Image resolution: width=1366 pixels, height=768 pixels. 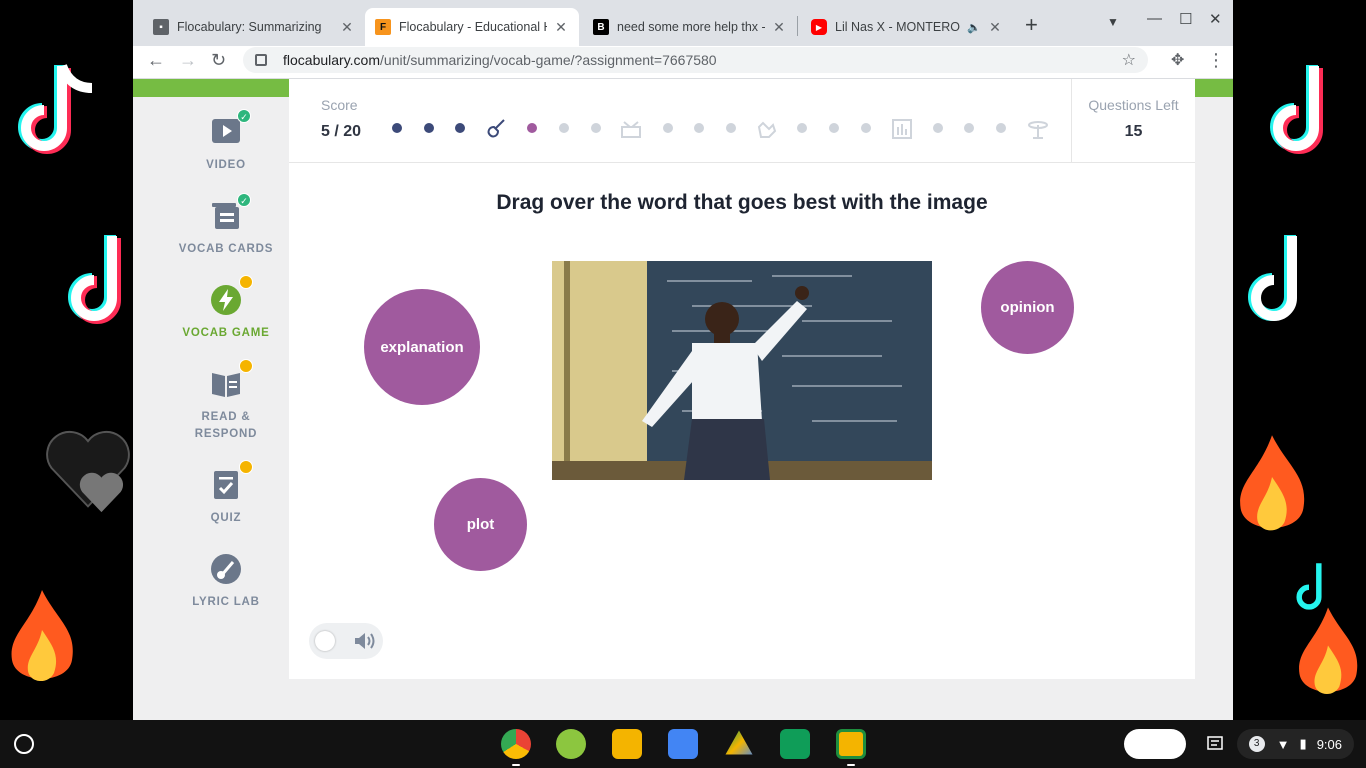 What do you see at coordinates (1303, 743) in the screenshot?
I see `battery-icon: ▮` at bounding box center [1303, 743].